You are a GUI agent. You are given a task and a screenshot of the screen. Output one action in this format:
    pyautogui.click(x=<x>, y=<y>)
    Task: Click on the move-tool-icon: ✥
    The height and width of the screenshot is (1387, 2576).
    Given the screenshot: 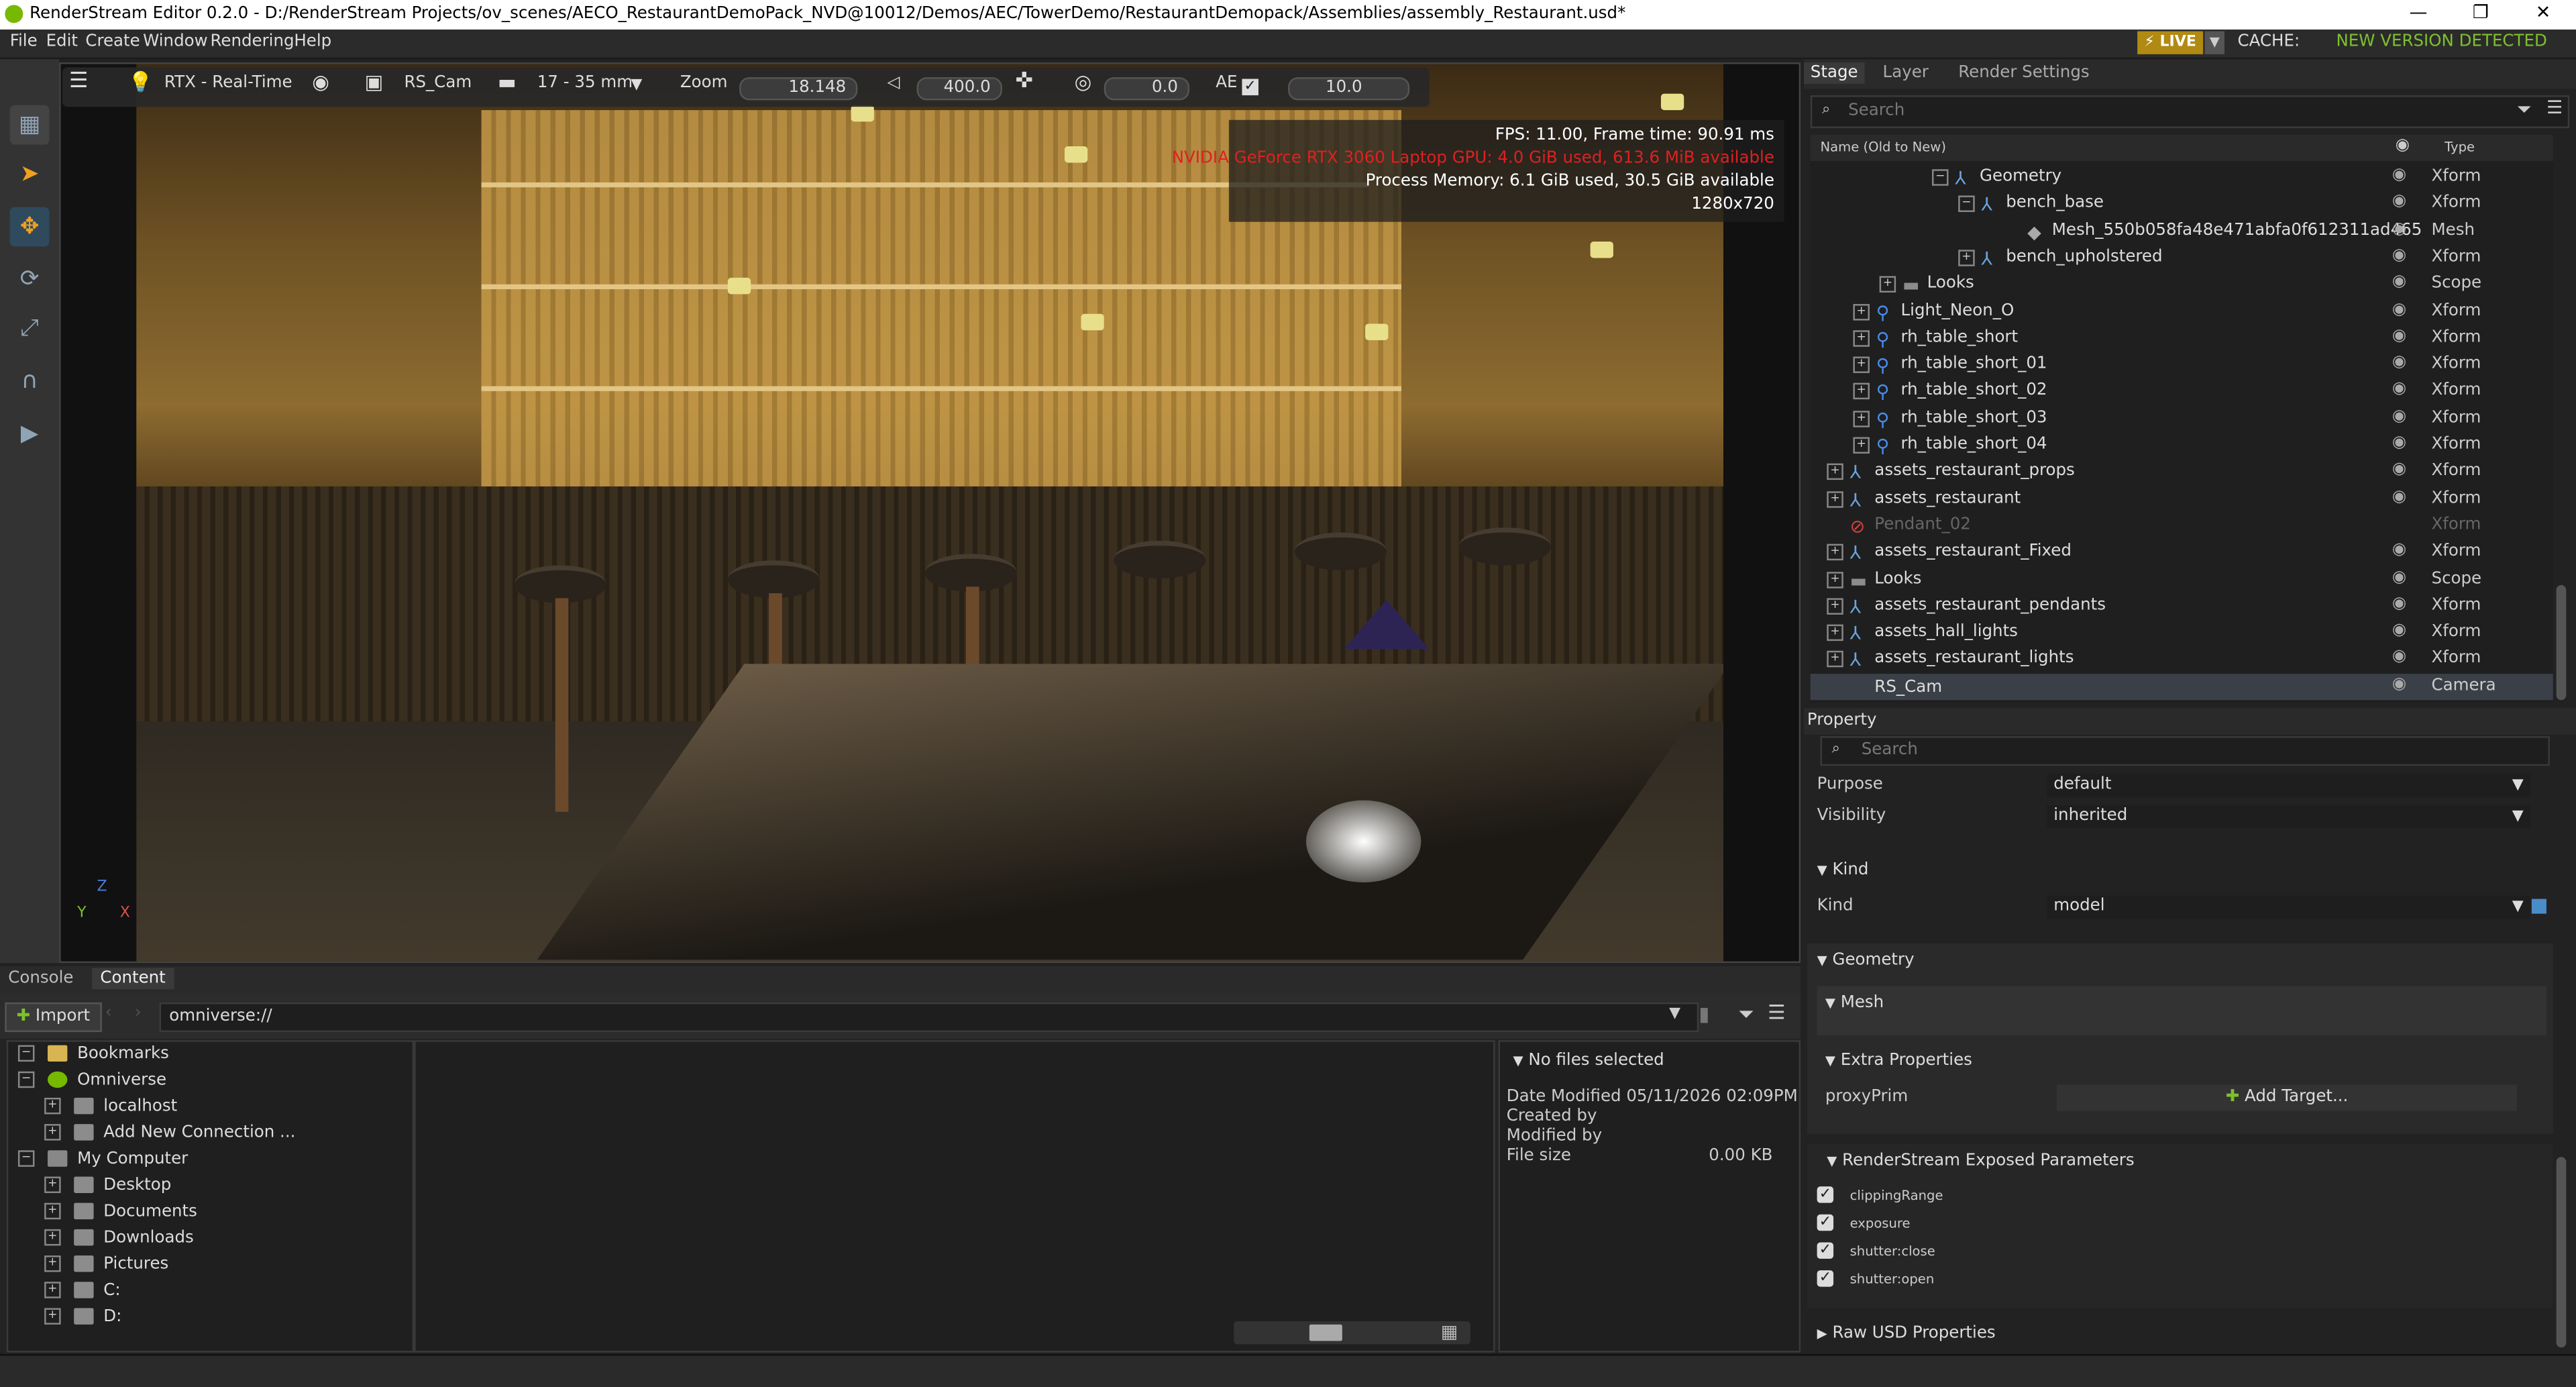 What is the action you would take?
    pyautogui.click(x=29, y=227)
    